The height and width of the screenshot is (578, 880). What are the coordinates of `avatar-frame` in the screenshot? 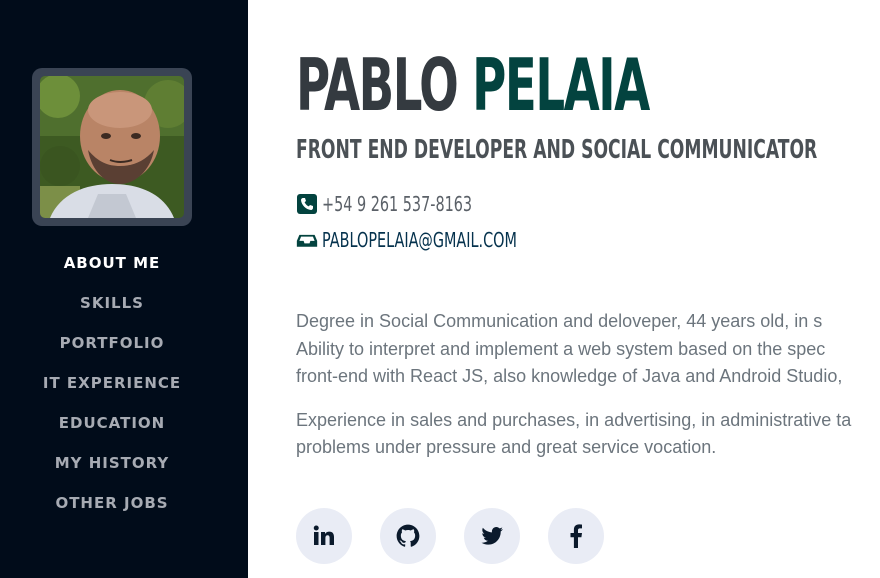 It's located at (112, 147).